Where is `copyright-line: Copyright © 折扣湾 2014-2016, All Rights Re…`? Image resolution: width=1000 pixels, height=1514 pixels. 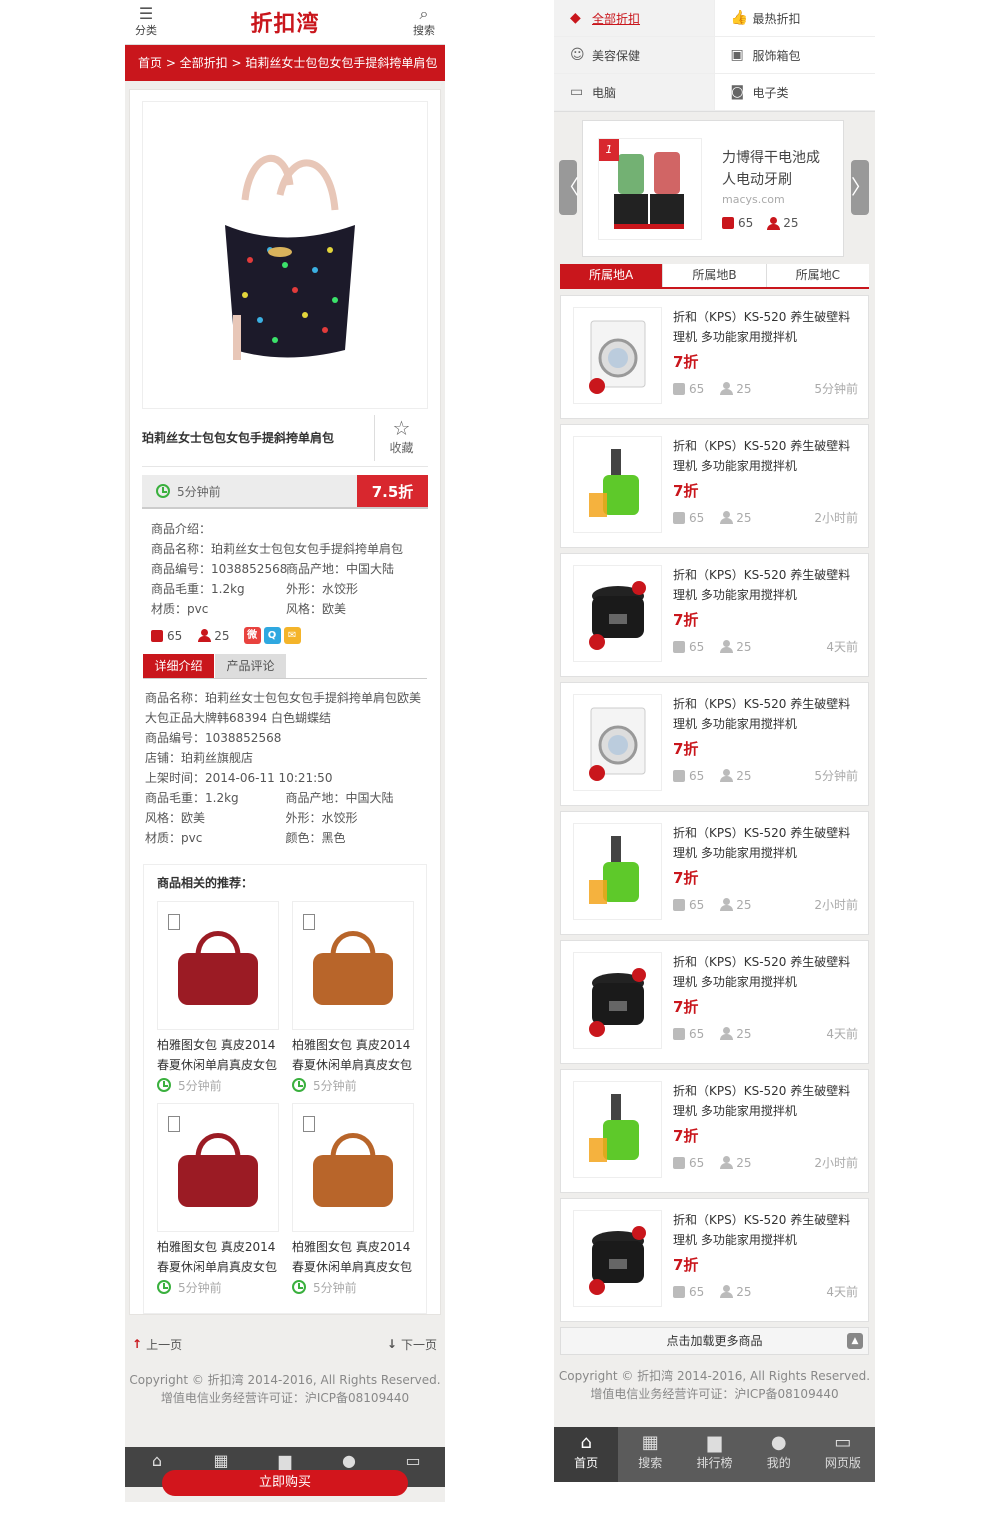 copyright-line: Copyright © 折扣湾 2014-2016, All Rights Re… is located at coordinates (285, 1380).